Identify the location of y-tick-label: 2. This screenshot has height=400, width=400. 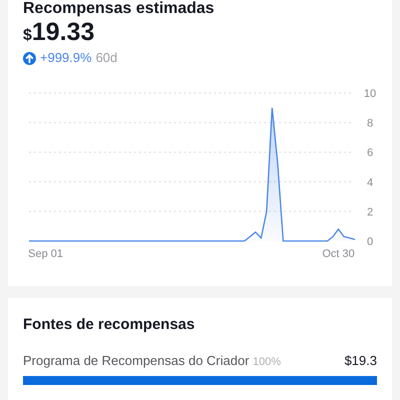
(370, 212).